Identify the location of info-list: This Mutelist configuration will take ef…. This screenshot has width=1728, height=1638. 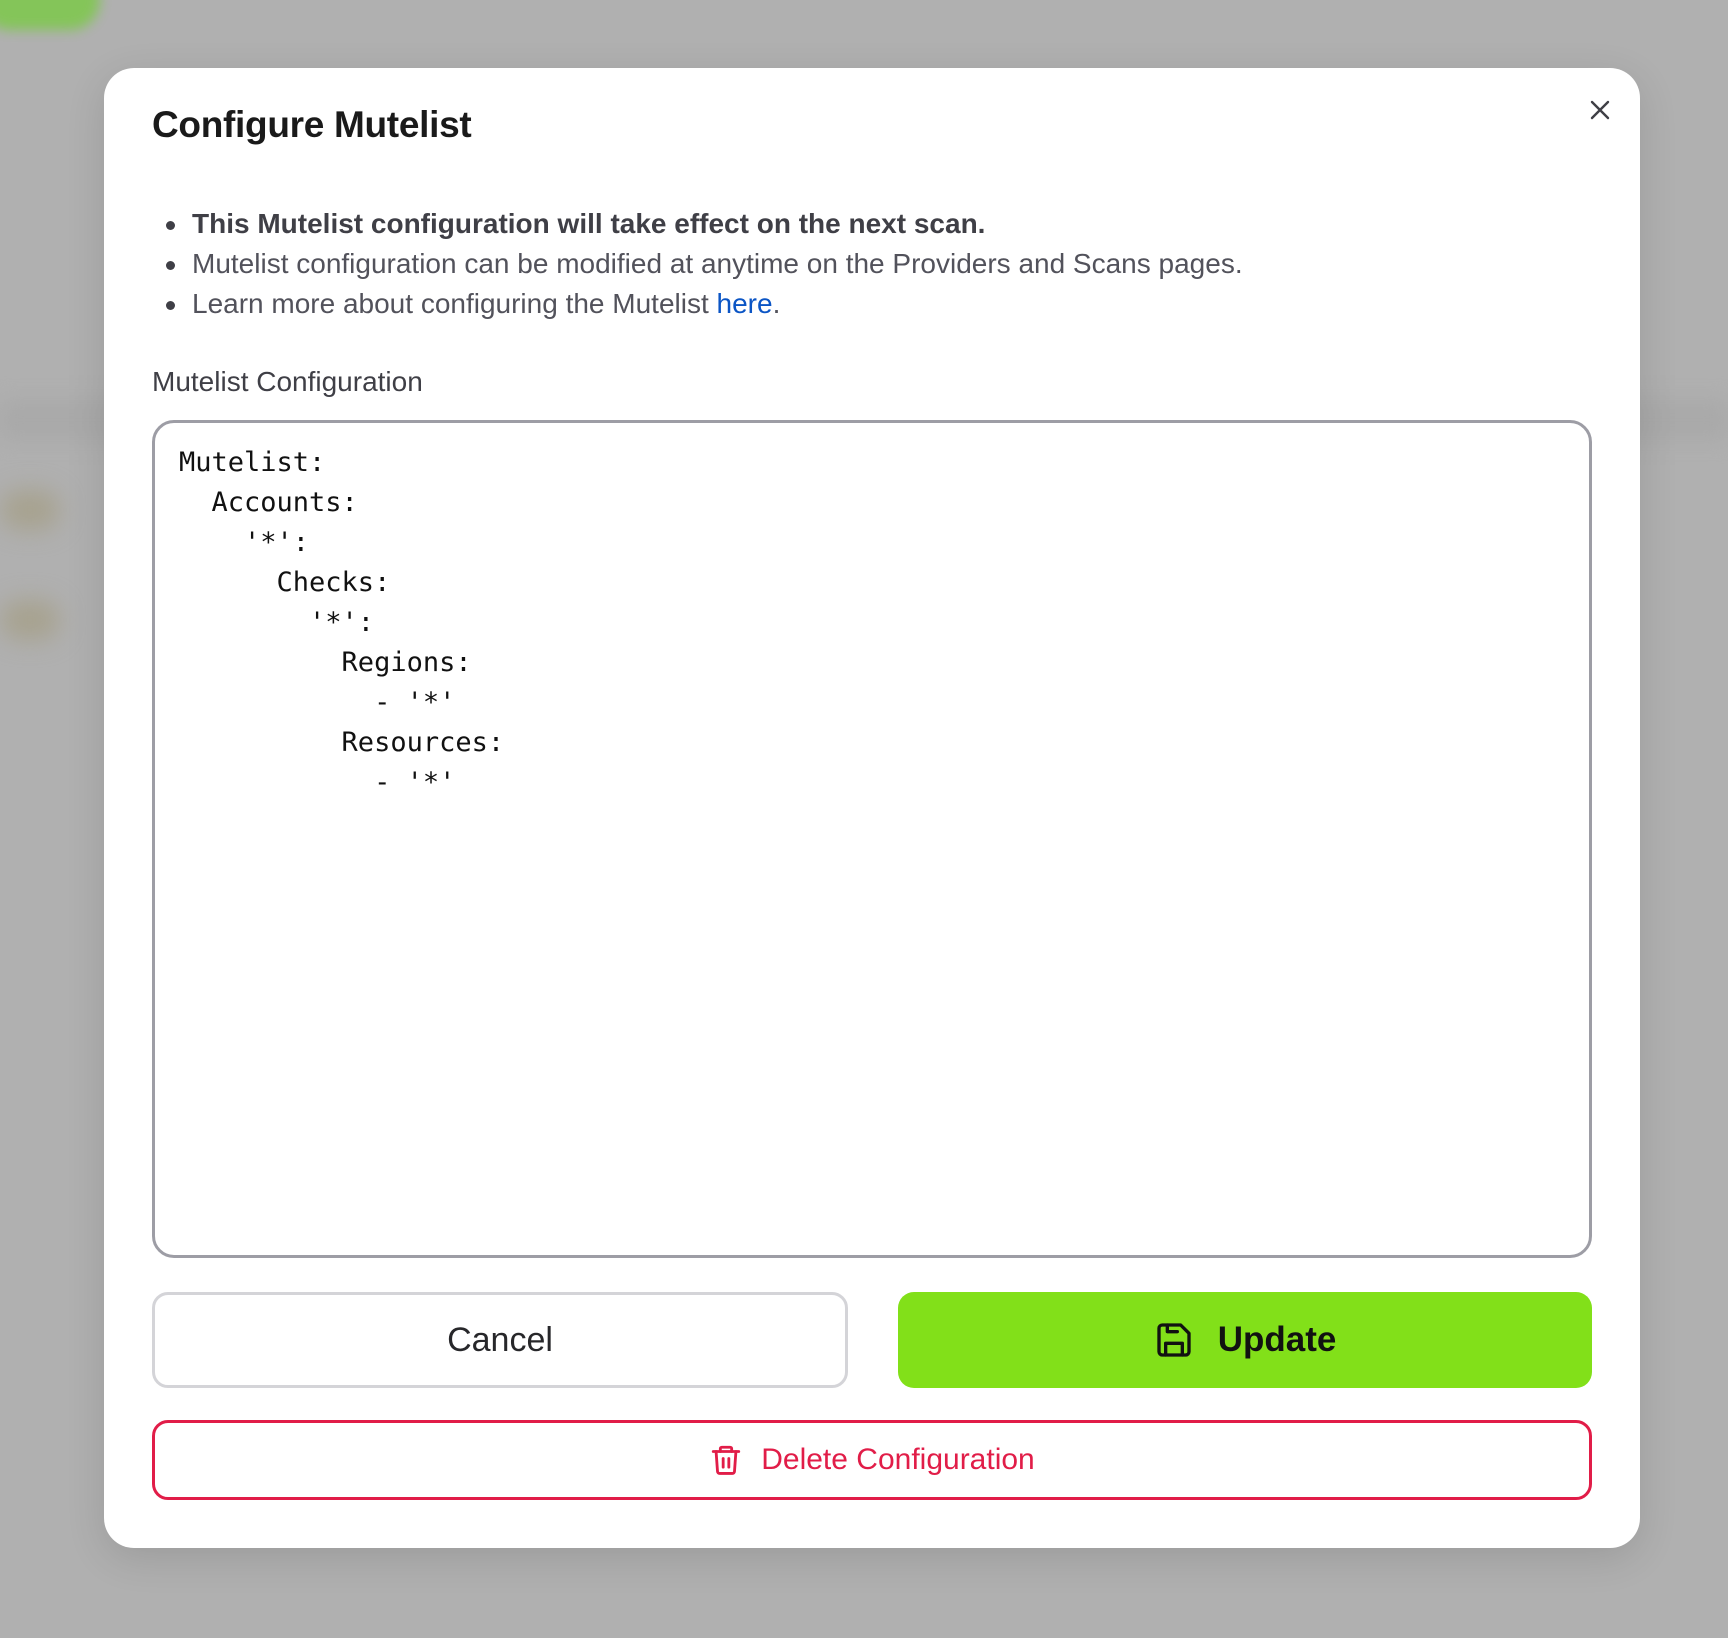
(862, 264).